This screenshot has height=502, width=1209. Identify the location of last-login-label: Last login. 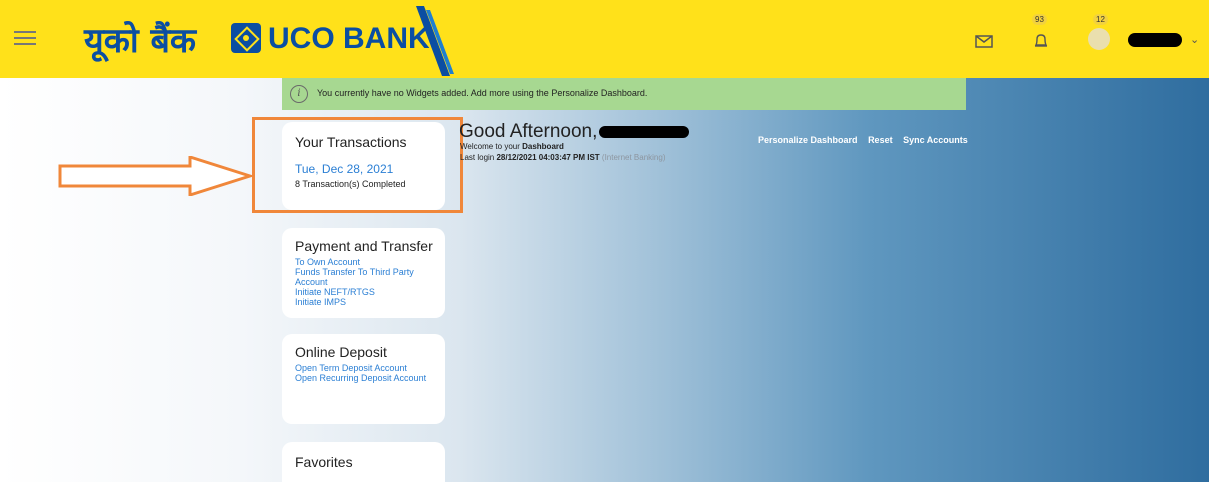
(477, 157).